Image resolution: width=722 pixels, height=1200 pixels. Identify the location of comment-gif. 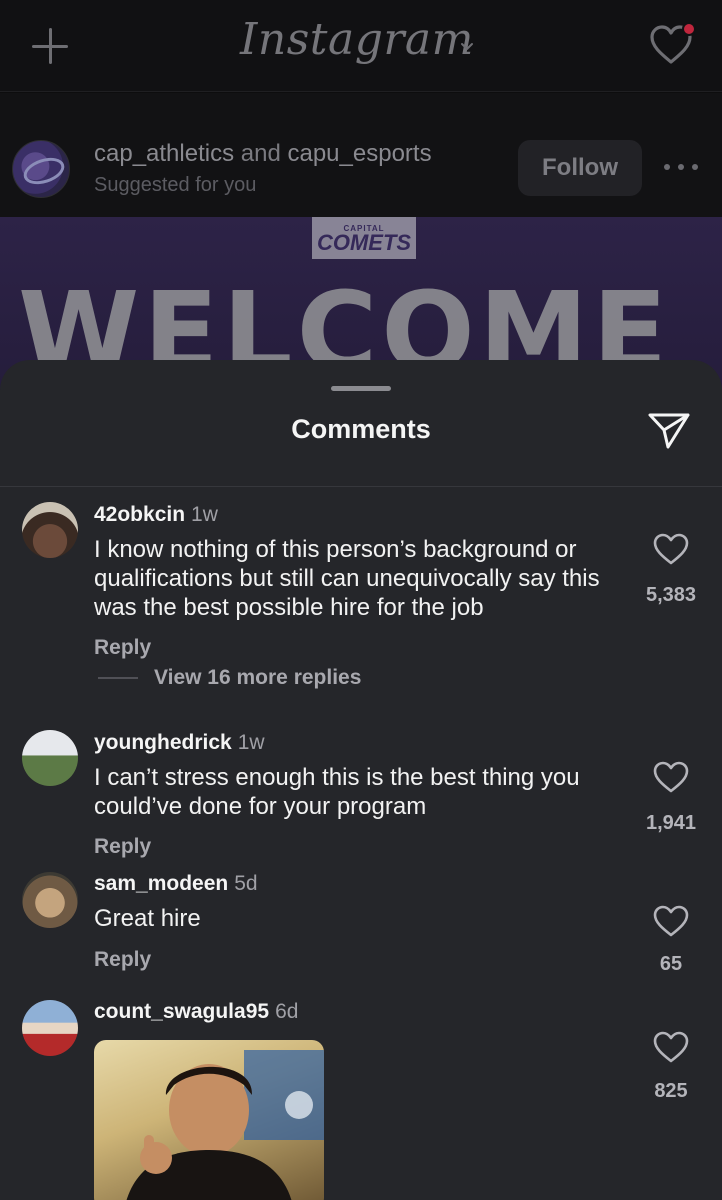
(209, 1120).